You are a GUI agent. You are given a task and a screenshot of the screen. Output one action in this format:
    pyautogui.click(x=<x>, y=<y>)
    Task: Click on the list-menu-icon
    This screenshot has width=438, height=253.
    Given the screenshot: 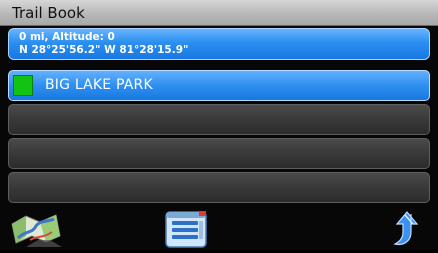 What is the action you would take?
    pyautogui.click(x=186, y=229)
    